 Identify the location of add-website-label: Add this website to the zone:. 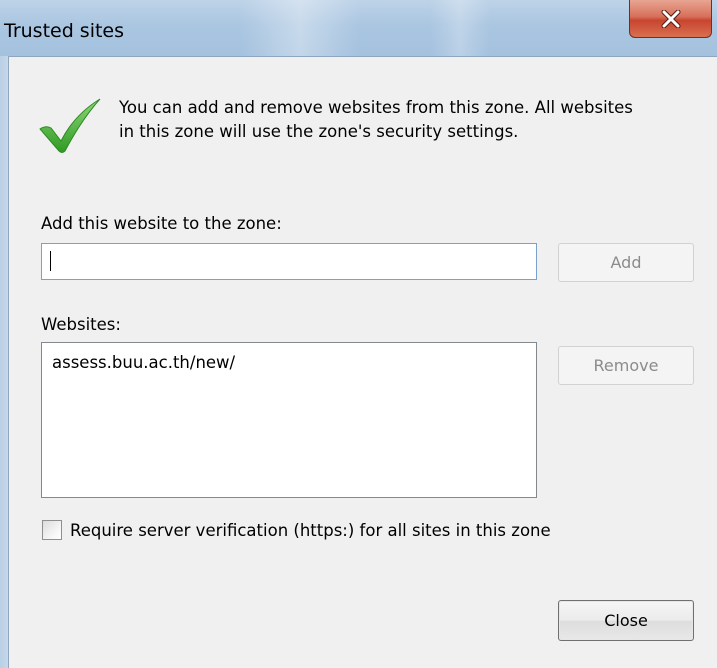
(161, 223).